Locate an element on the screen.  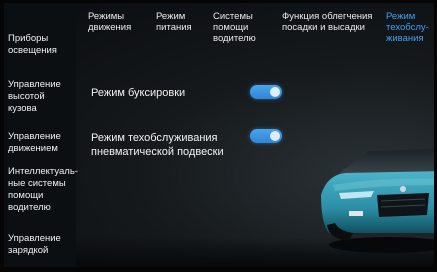
car-icon is located at coordinates (377, 201).